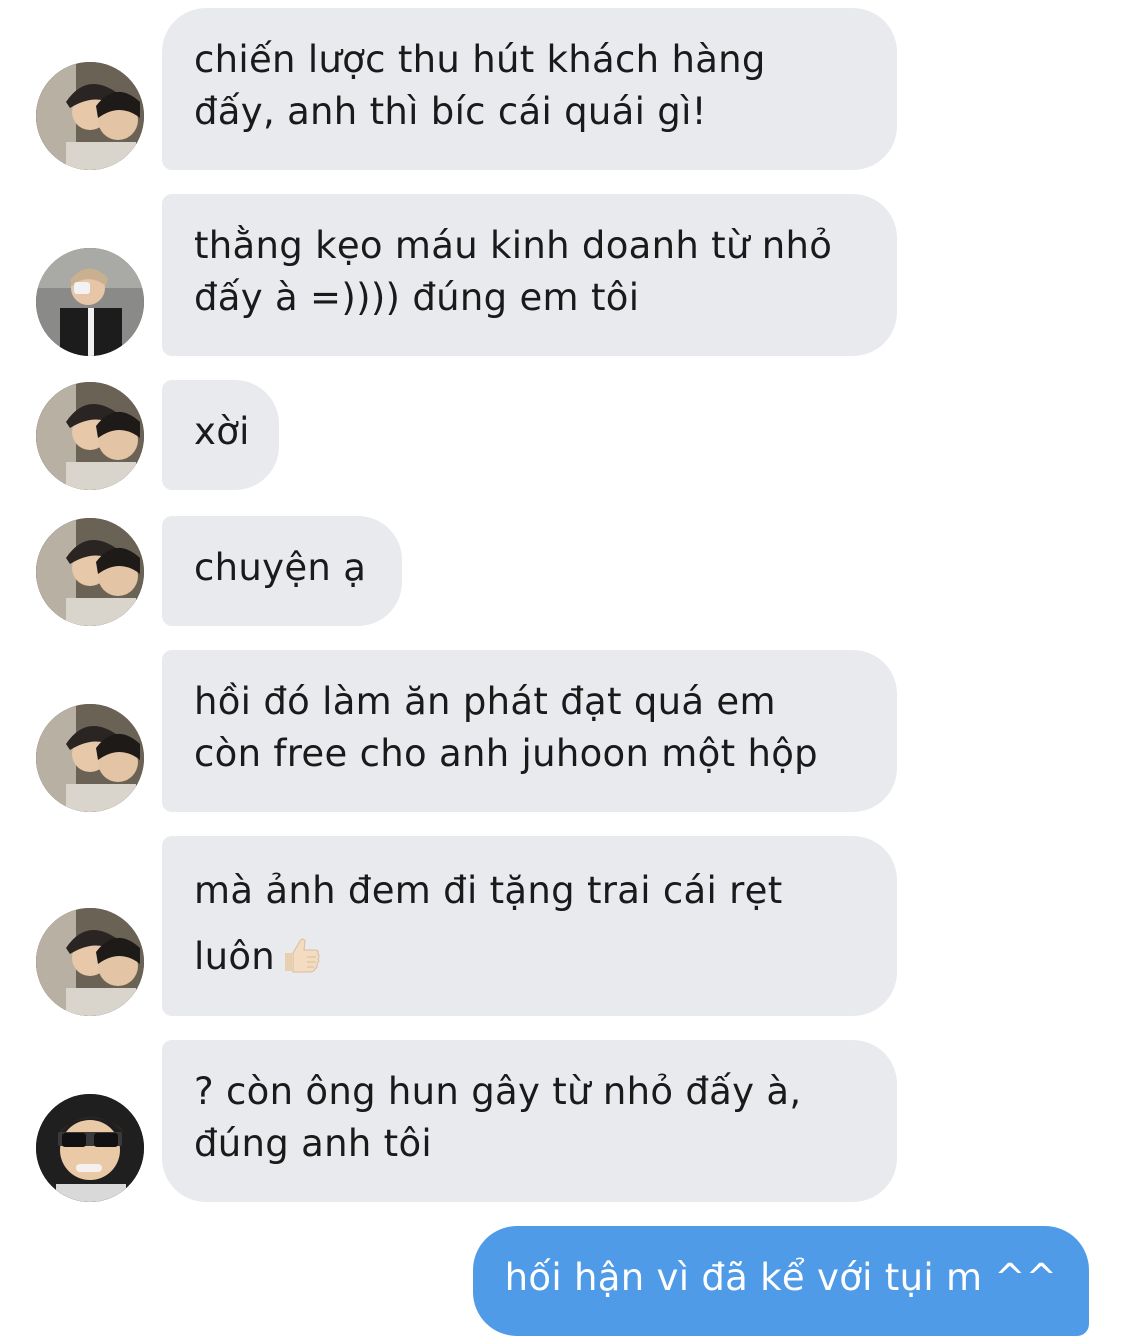 The height and width of the screenshot is (1343, 1125). I want to click on received-message-bubble: mà ảnh đem đi tặng trai cái rẹt luôn, so click(529, 926).